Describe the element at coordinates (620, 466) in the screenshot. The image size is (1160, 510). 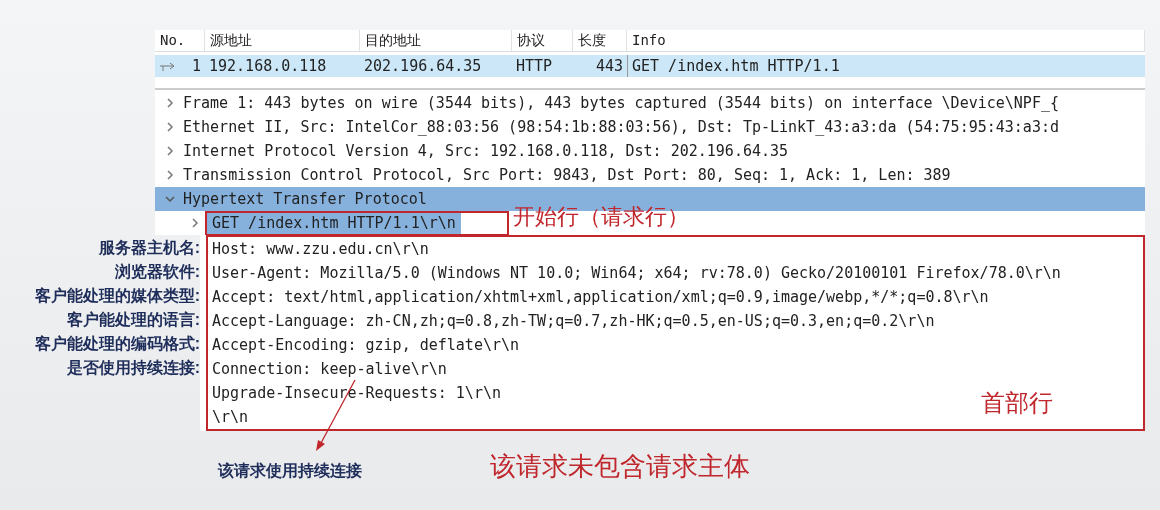
I see `annotation-label: 该请求未包含请求主体` at that location.